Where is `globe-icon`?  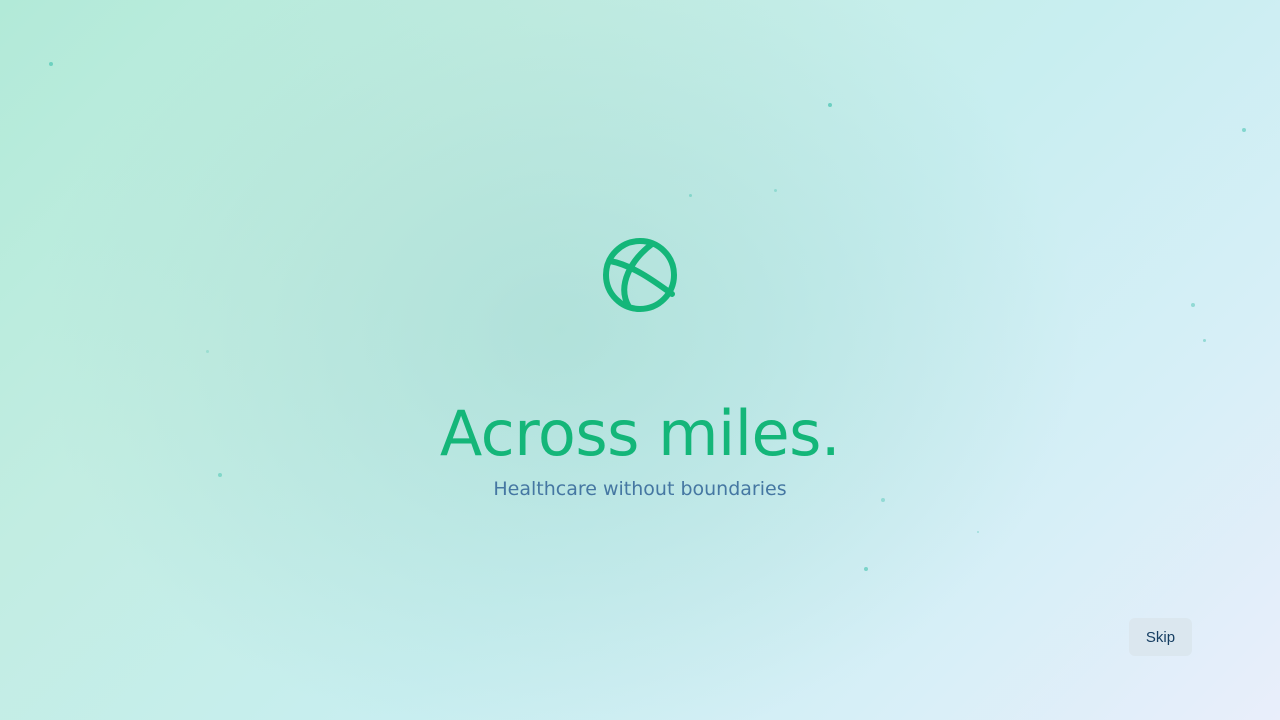 globe-icon is located at coordinates (640, 275).